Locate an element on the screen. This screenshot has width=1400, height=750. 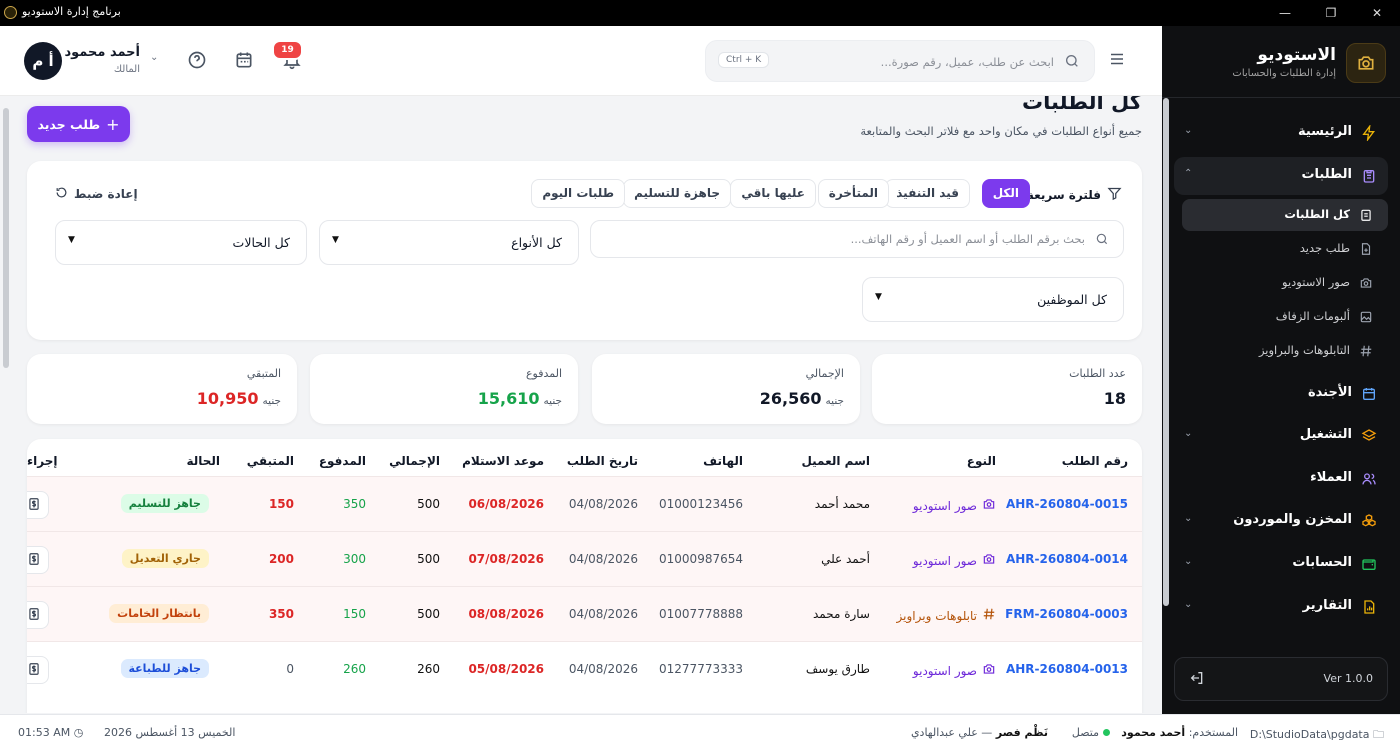
status-badge: جاهز للتسليم is located at coordinates (164, 503).